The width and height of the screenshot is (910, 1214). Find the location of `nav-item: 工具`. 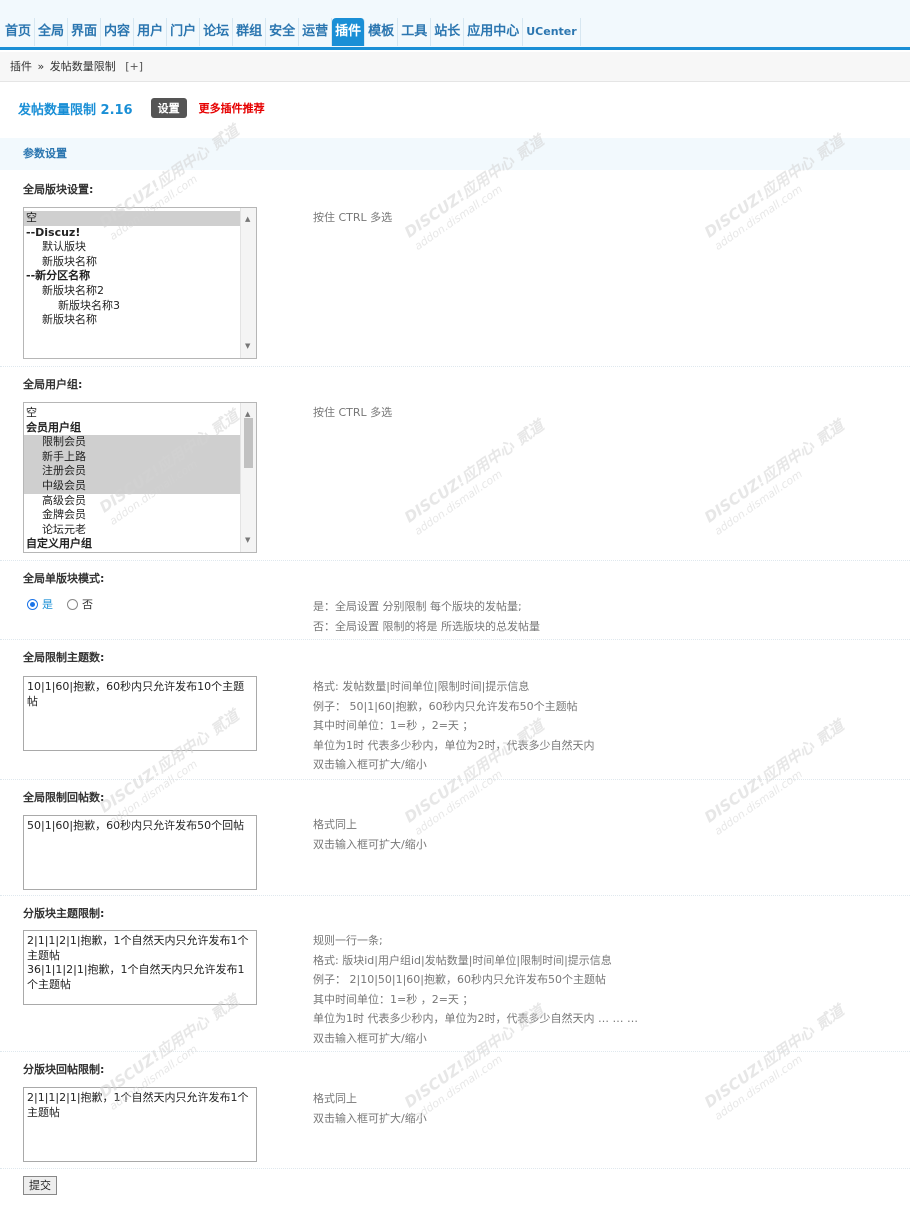

nav-item: 工具 is located at coordinates (415, 32).